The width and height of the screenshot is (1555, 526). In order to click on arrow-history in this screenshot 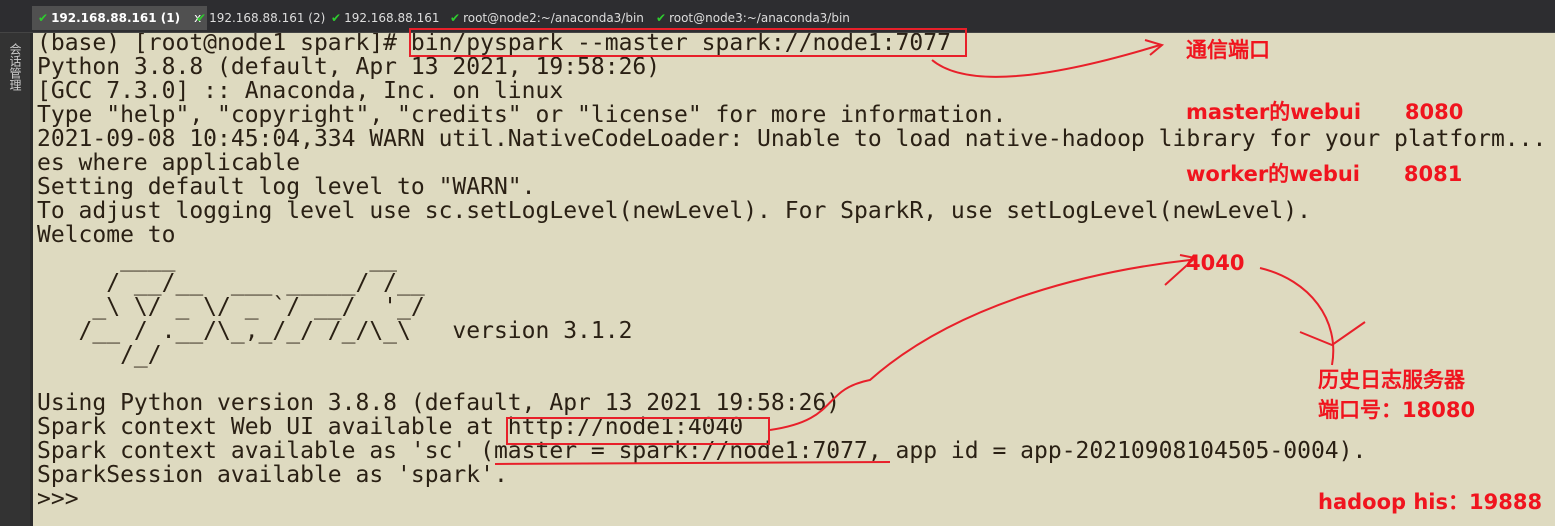, I will do `click(1297, 316)`.